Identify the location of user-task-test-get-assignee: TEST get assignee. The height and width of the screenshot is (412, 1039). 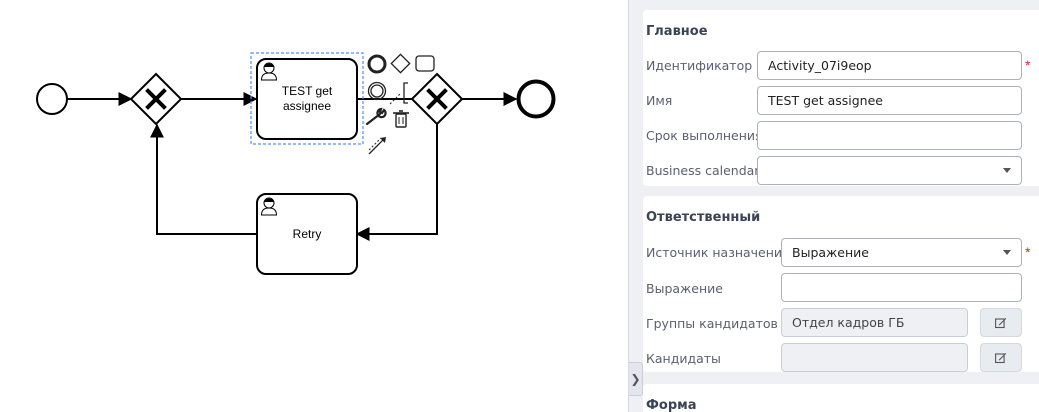
(307, 99).